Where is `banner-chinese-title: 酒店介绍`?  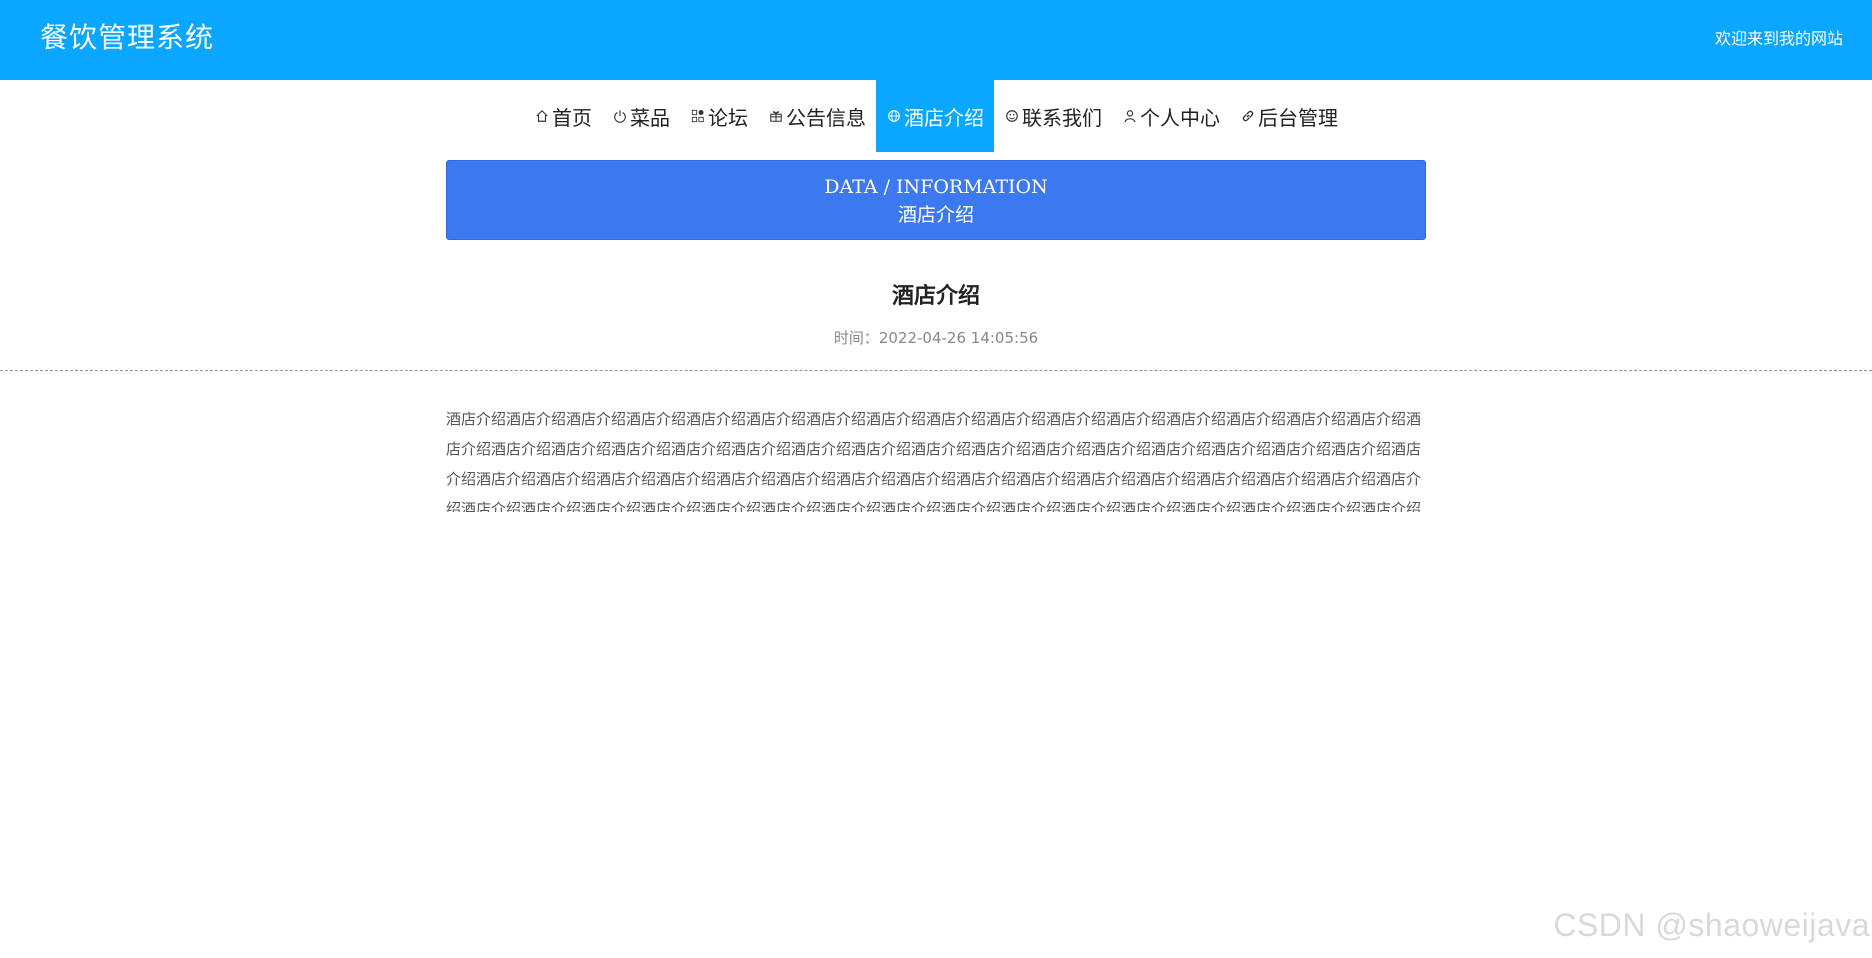
banner-chinese-title: 酒店介绍 is located at coordinates (935, 215).